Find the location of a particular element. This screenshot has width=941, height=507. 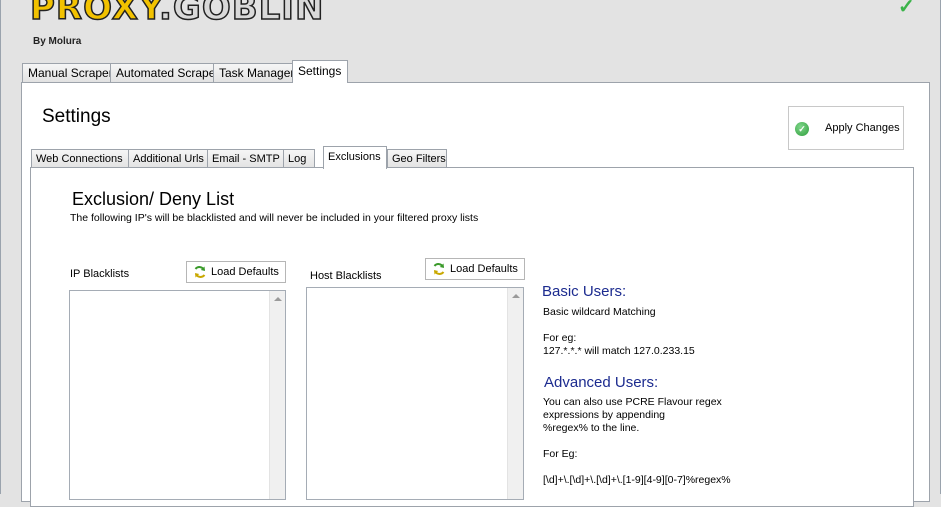

tab-email-smtp: Email - SMTP is located at coordinates (245, 158).